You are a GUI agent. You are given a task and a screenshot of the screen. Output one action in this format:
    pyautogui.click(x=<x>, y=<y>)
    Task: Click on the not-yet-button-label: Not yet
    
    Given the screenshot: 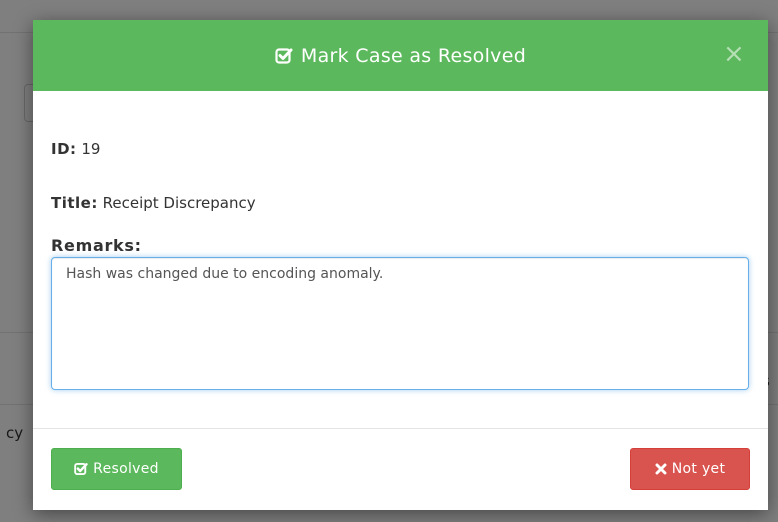 What is the action you would take?
    pyautogui.click(x=698, y=469)
    